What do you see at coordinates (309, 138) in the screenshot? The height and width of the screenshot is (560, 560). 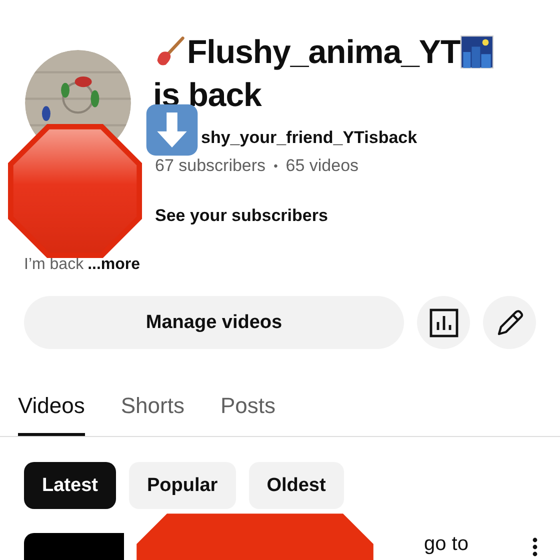 I see `channel-handle: shy_your_friend_YTisback` at bounding box center [309, 138].